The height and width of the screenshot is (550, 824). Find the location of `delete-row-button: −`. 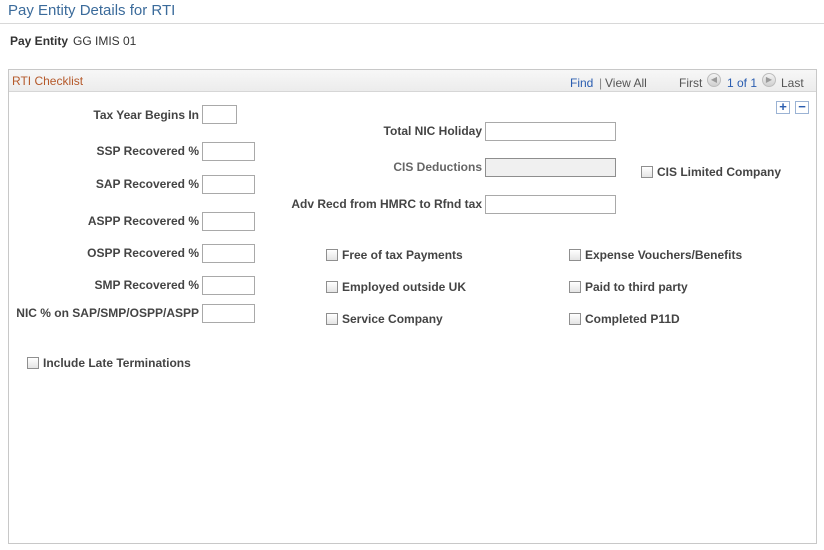

delete-row-button: − is located at coordinates (802, 107).